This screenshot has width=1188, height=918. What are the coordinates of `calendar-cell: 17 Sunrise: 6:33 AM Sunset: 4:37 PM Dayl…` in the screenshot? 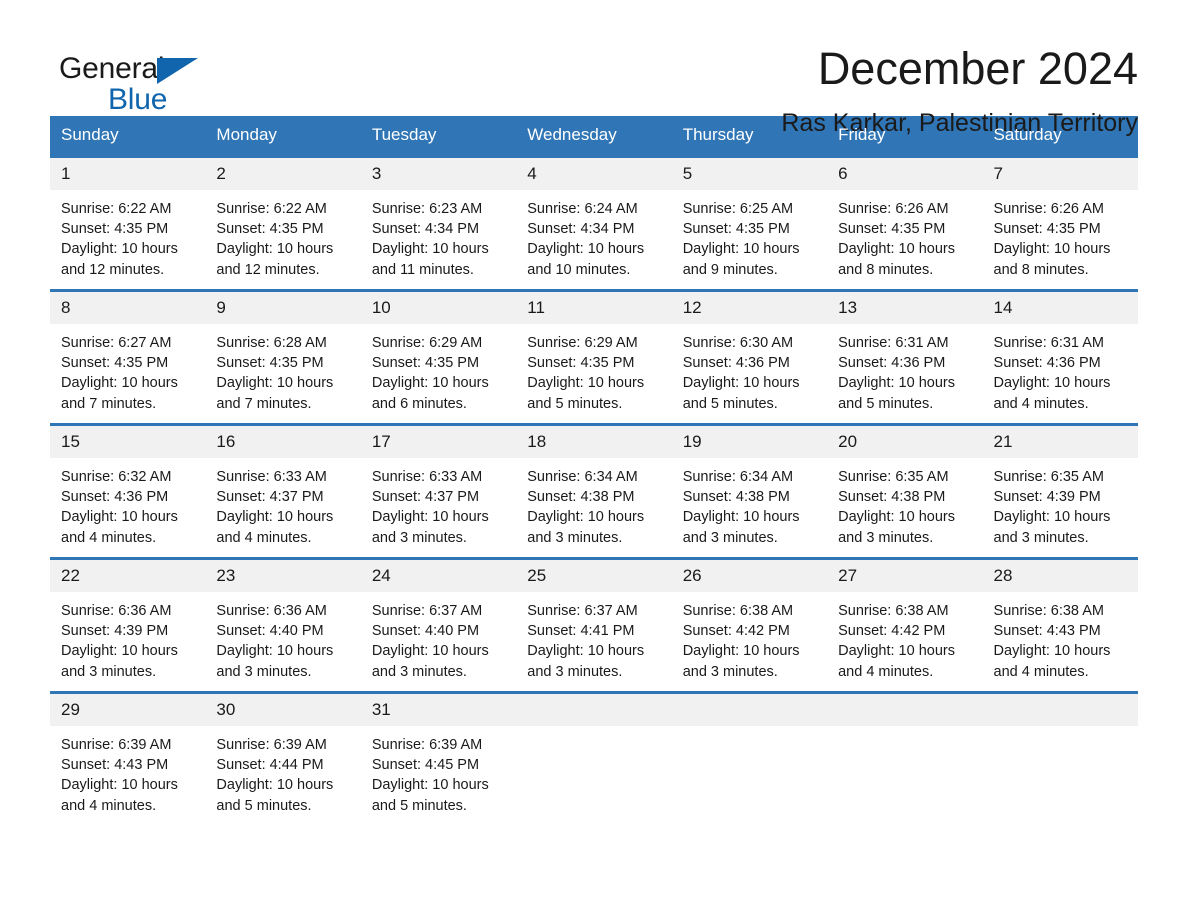 It's located at (438, 491).